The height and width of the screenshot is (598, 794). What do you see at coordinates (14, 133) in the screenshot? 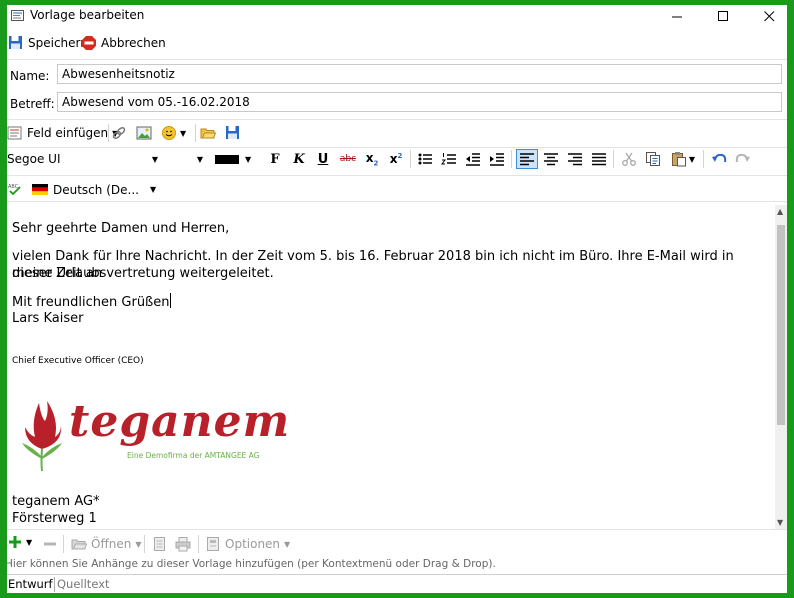
I see `field-insert-icon` at bounding box center [14, 133].